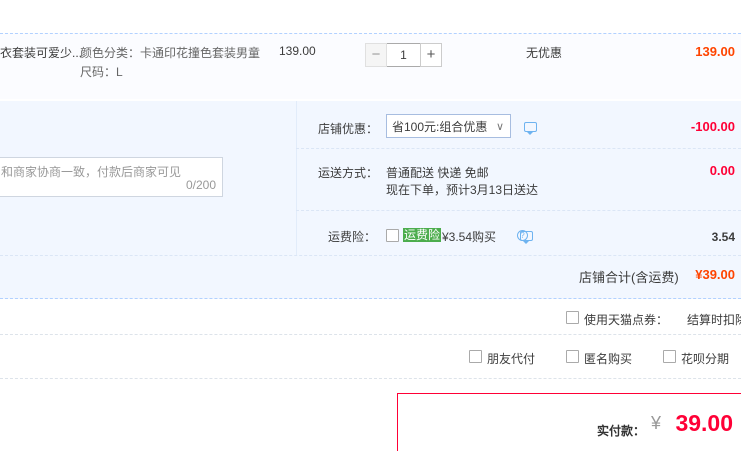 Image resolution: width=741 pixels, height=451 pixels. I want to click on product-color-attr: 颜色分类：卡通印花撞色套装男童, so click(170, 53).